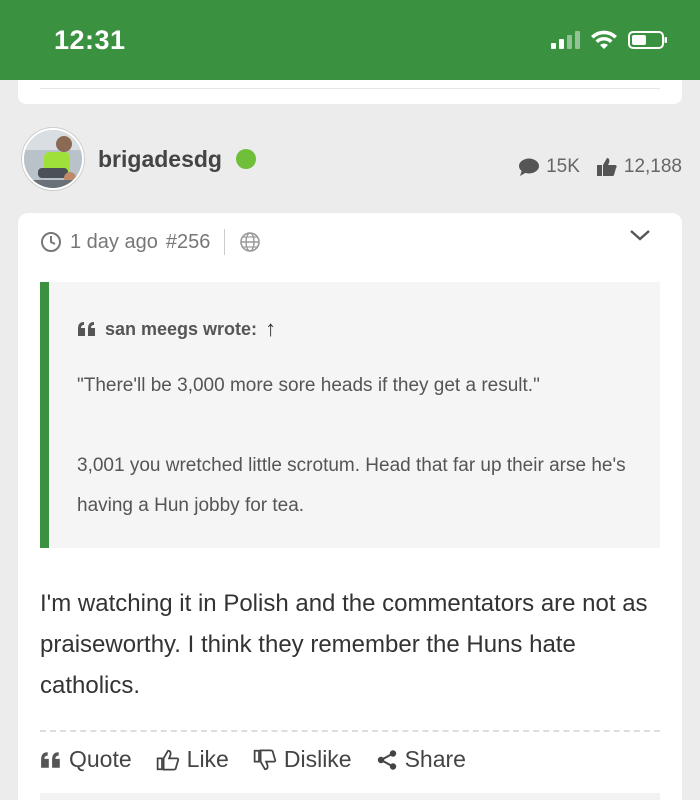  What do you see at coordinates (246, 159) in the screenshot?
I see `online-status-icon` at bounding box center [246, 159].